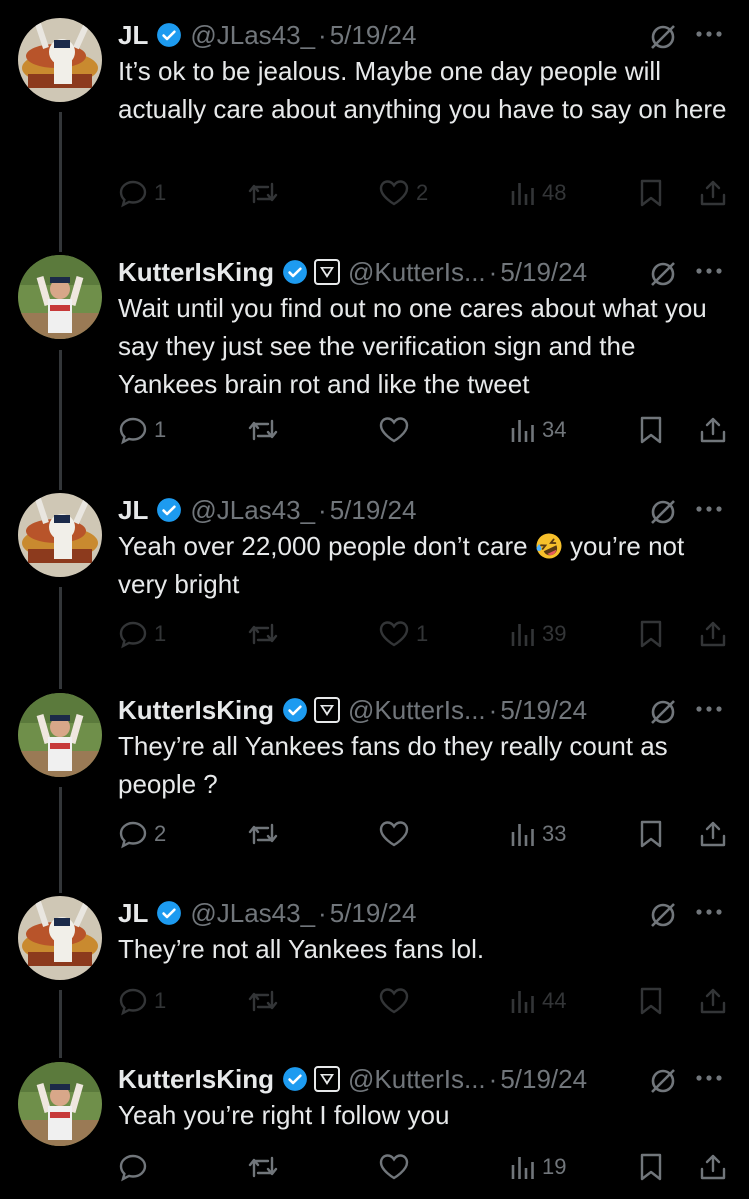 The width and height of the screenshot is (749, 1199). I want to click on tweet-actions: 1 34, so click(428, 430).